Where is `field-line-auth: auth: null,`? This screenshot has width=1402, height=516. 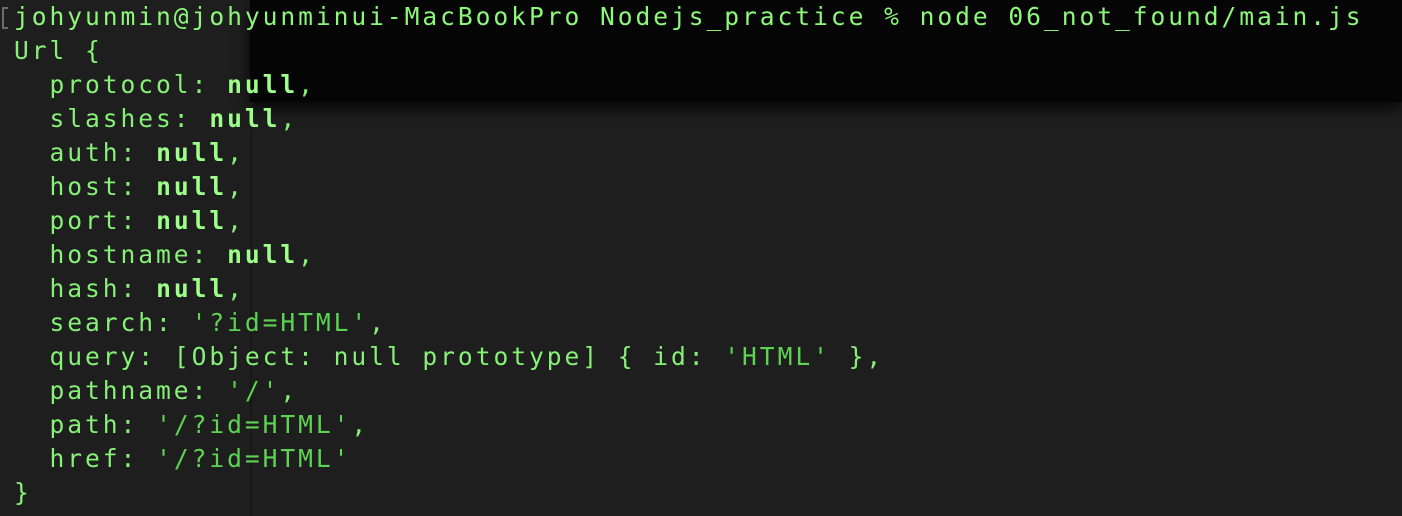
field-line-auth: auth: null, is located at coordinates (129, 153).